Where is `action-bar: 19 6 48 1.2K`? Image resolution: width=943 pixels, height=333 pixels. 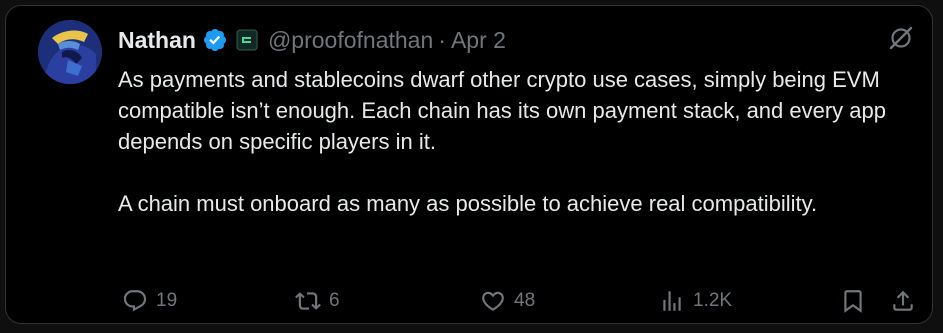 action-bar: 19 6 48 1.2K is located at coordinates (518, 301).